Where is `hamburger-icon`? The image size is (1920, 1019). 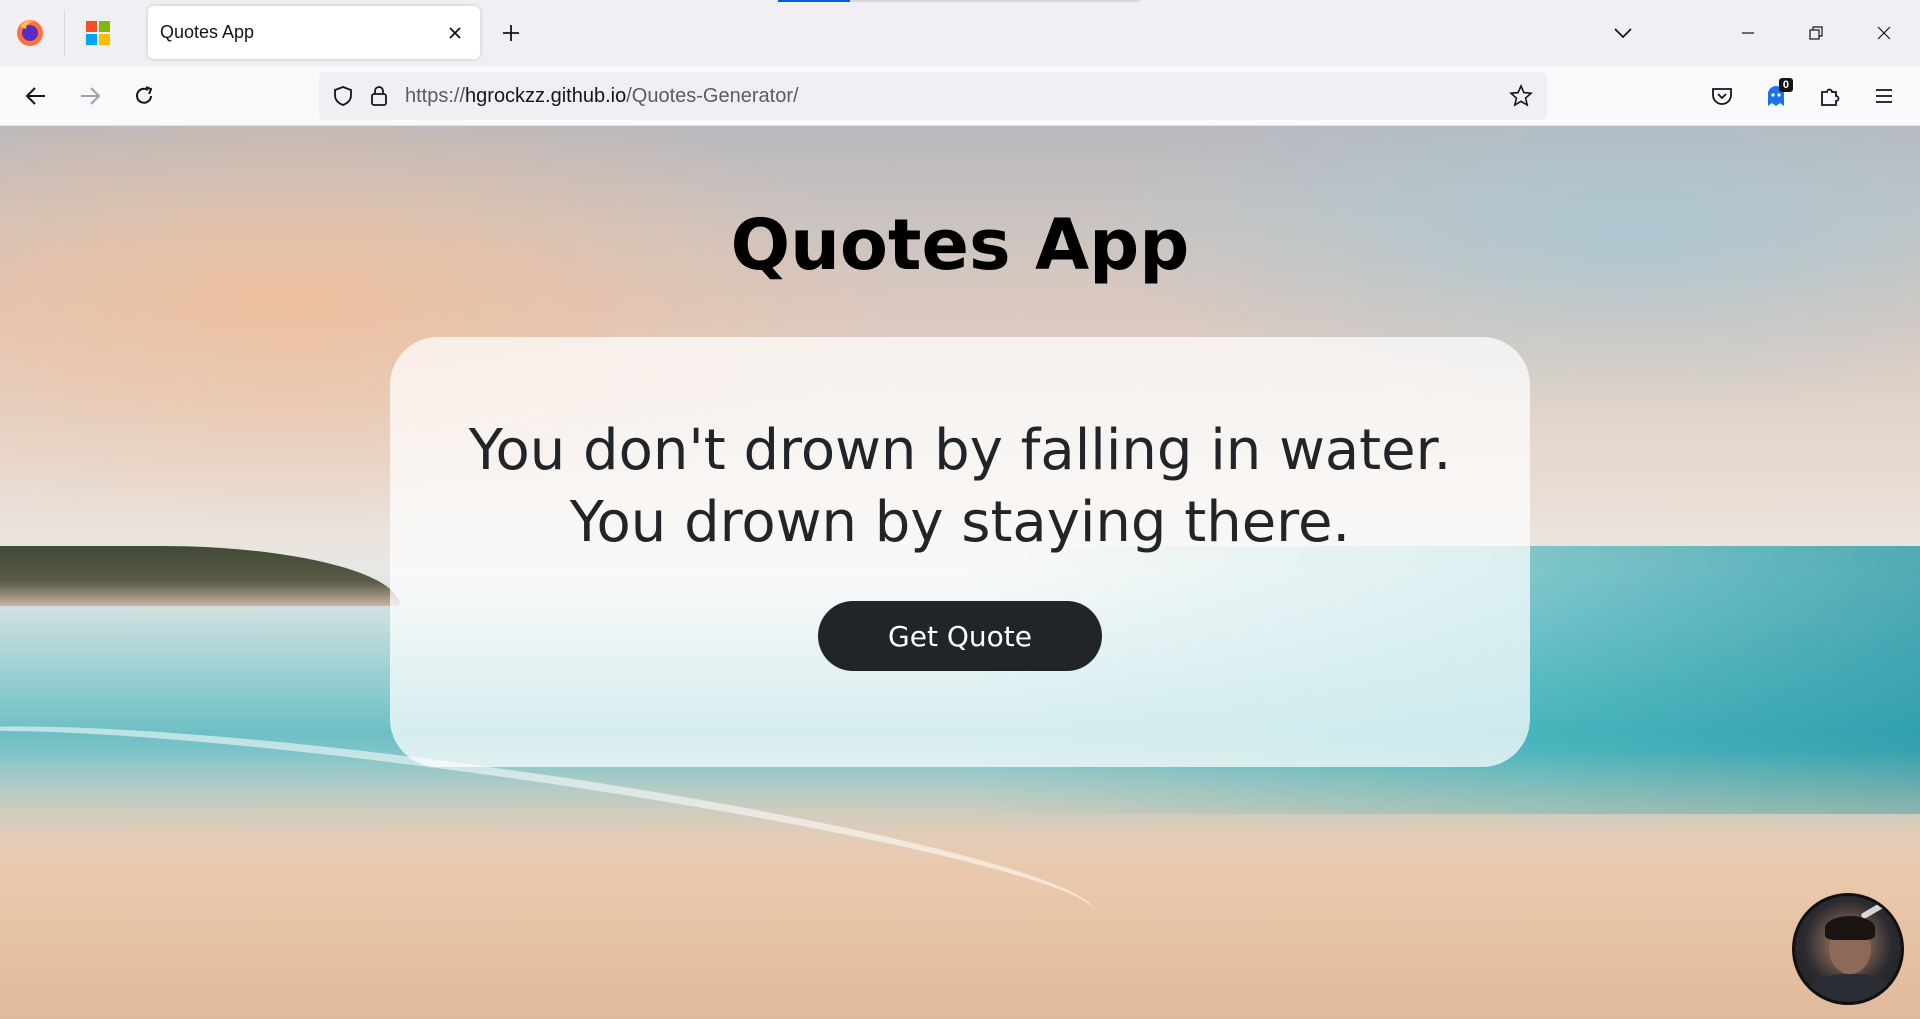 hamburger-icon is located at coordinates (1884, 96).